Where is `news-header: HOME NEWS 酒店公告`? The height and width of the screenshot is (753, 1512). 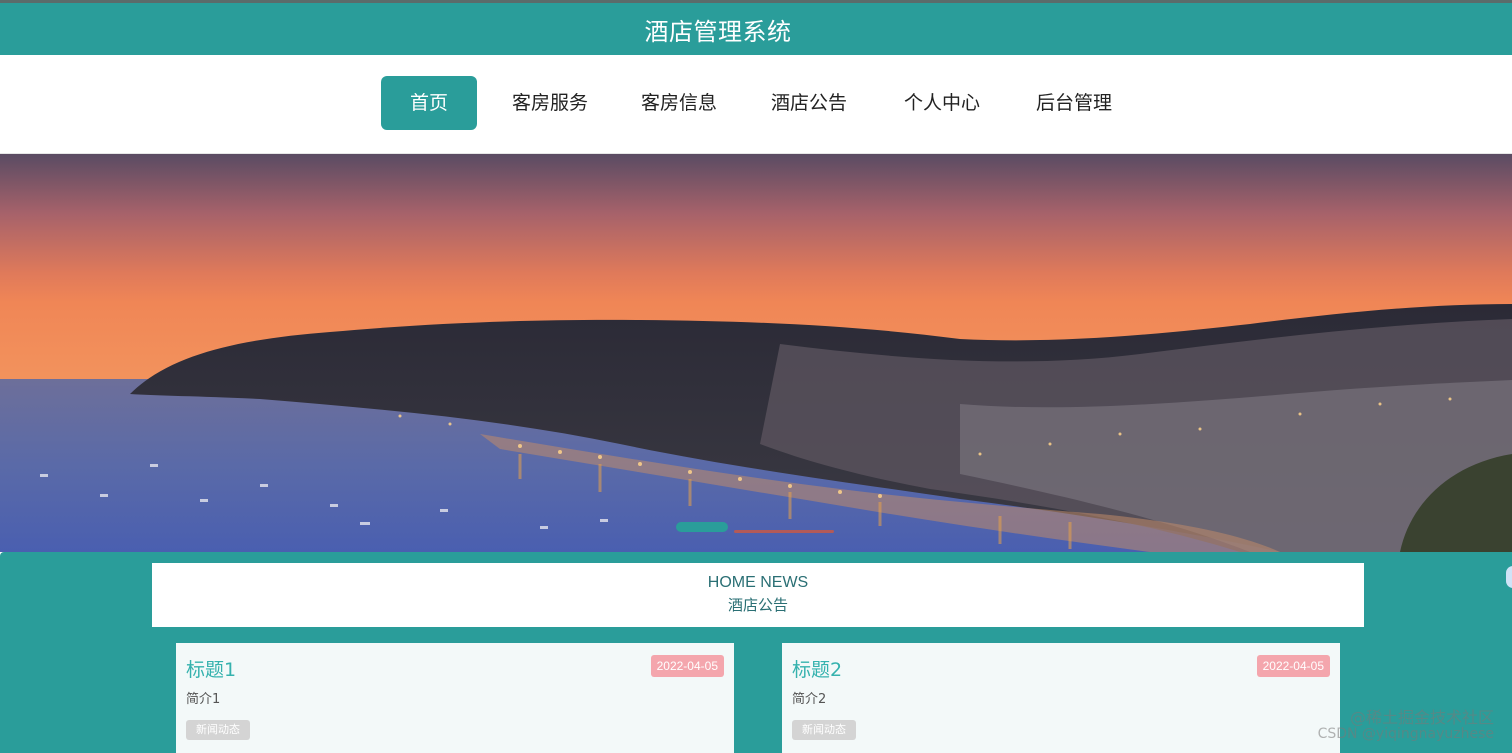
news-header: HOME NEWS 酒店公告 is located at coordinates (758, 595).